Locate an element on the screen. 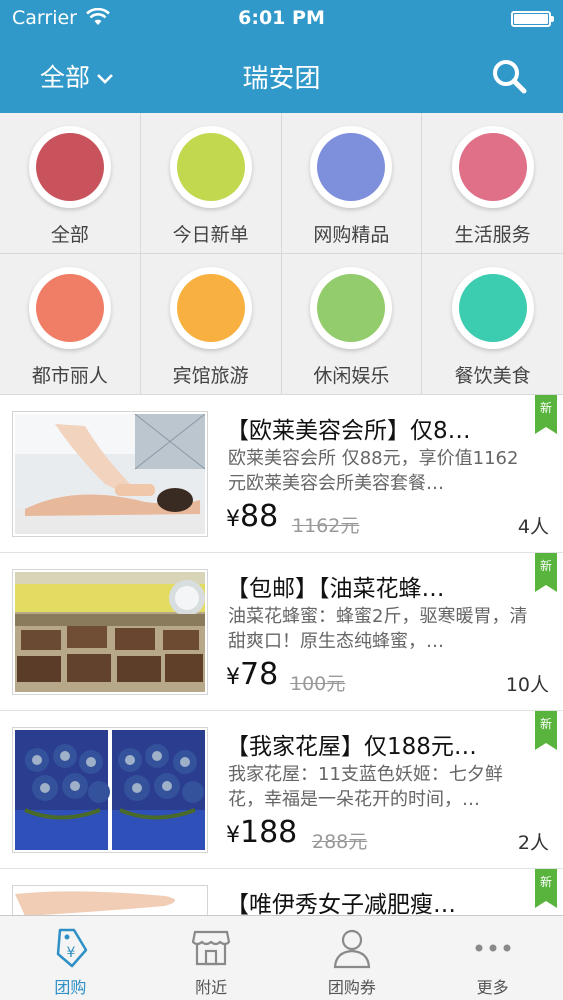 The width and height of the screenshot is (563, 1000). search-button is located at coordinates (509, 78).